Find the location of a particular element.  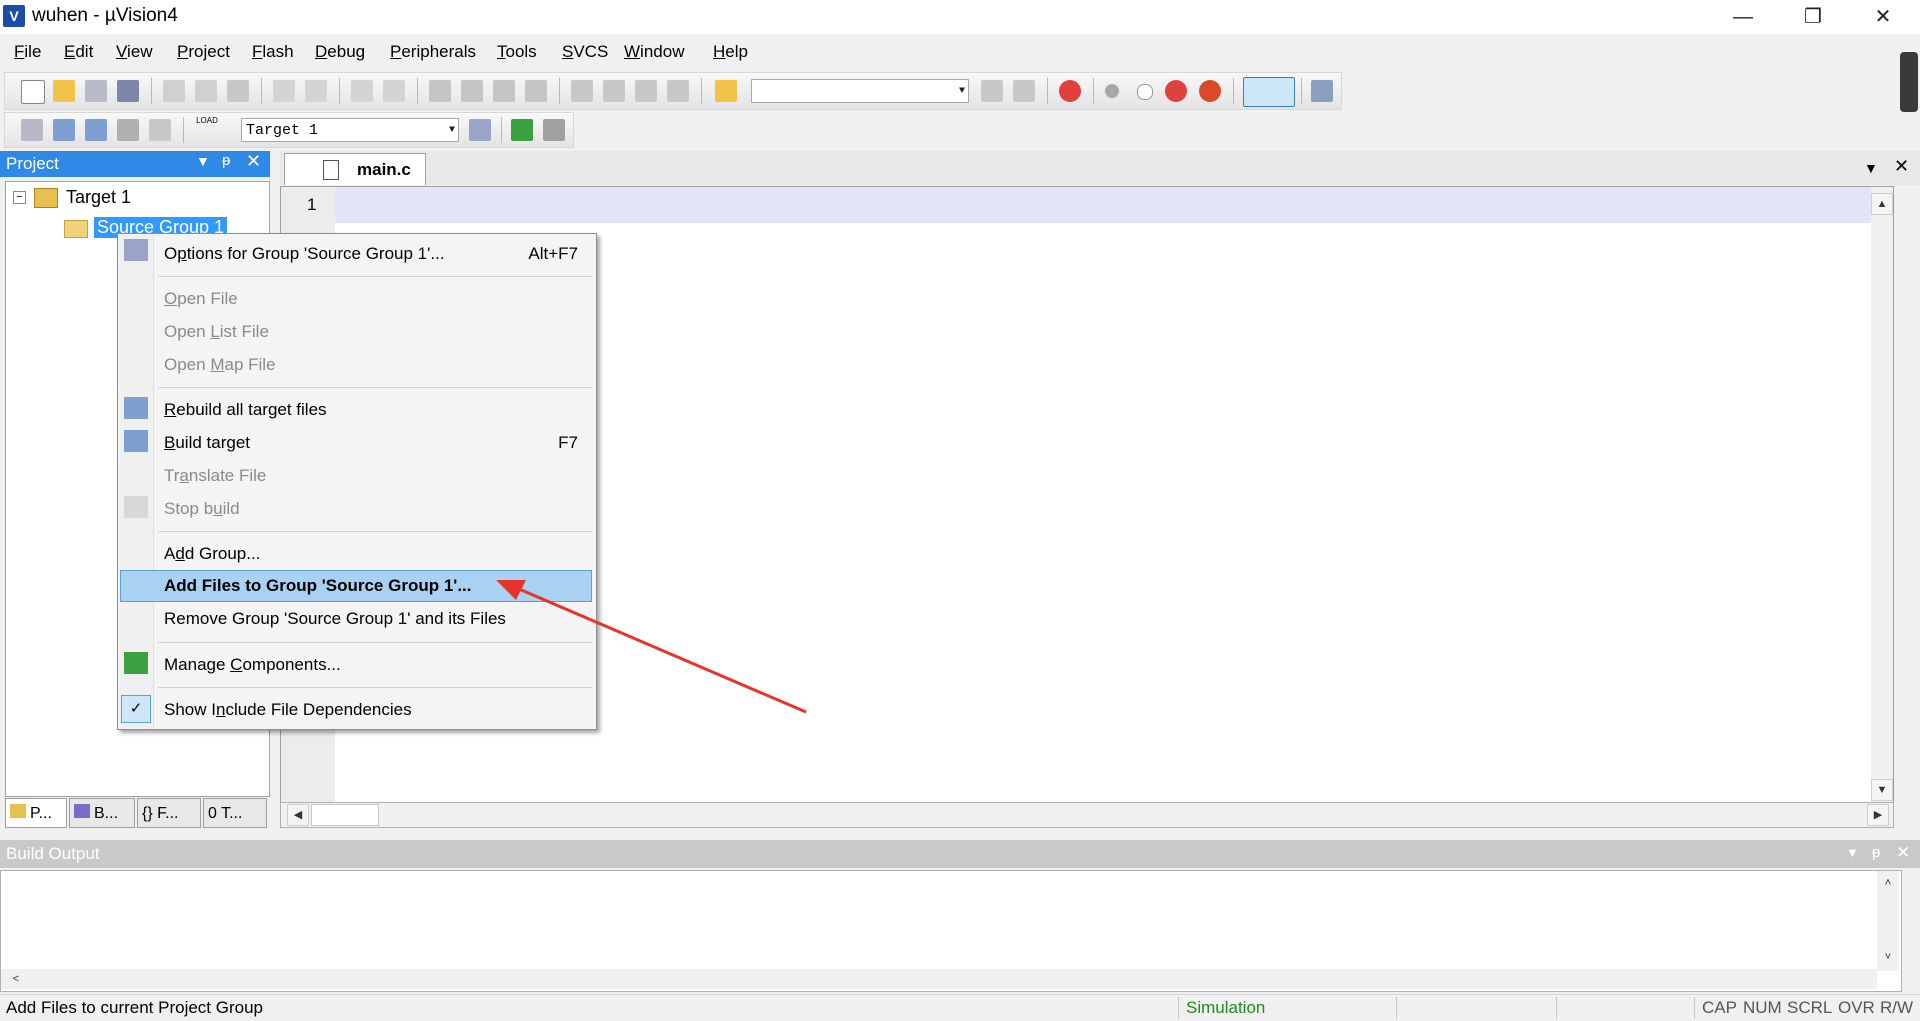

menu-item-translate-file: Translate File is located at coordinates (215, 476).